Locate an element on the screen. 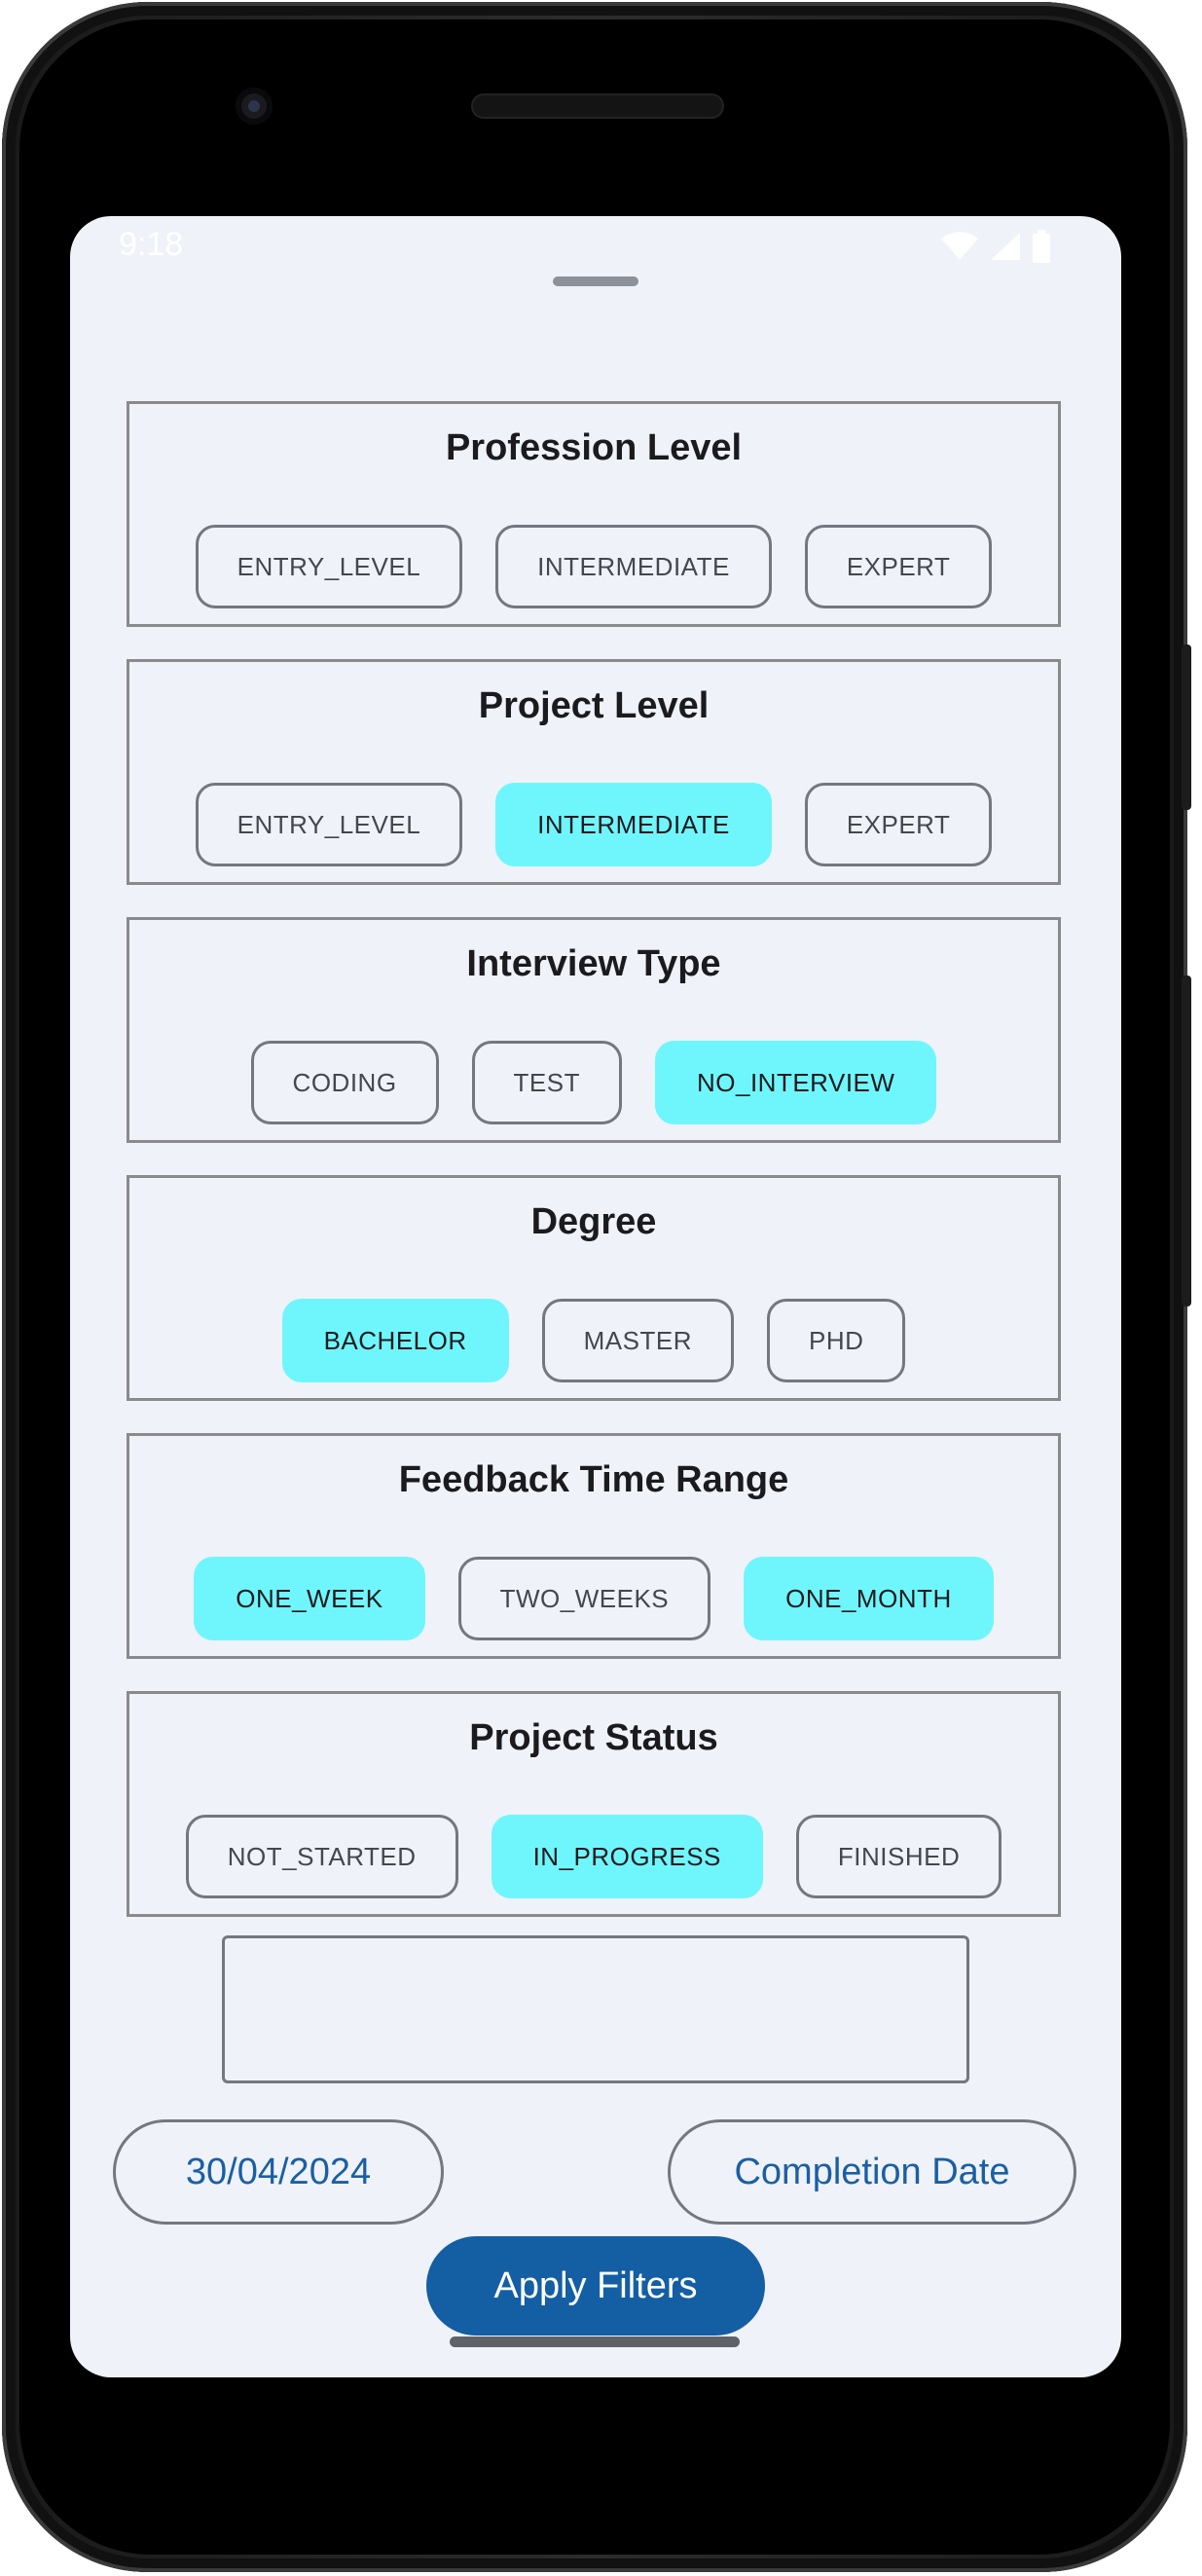 This screenshot has width=1202, height=2576. filter-panel-degree: Degree BACHELOR MASTER PHD is located at coordinates (594, 1288).